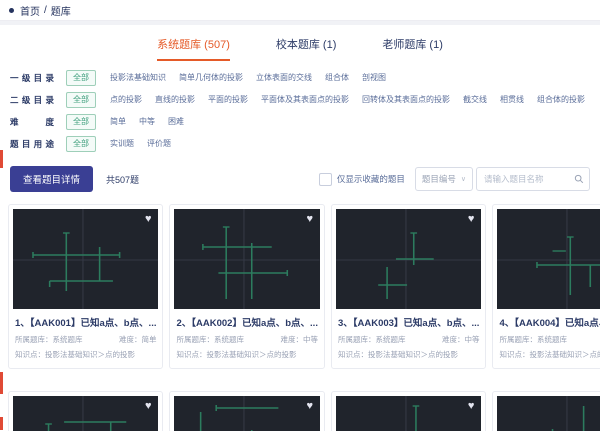 This screenshot has height=431, width=600. What do you see at coordinates (337, 78) in the screenshot?
I see `filter-option: 组合体` at bounding box center [337, 78].